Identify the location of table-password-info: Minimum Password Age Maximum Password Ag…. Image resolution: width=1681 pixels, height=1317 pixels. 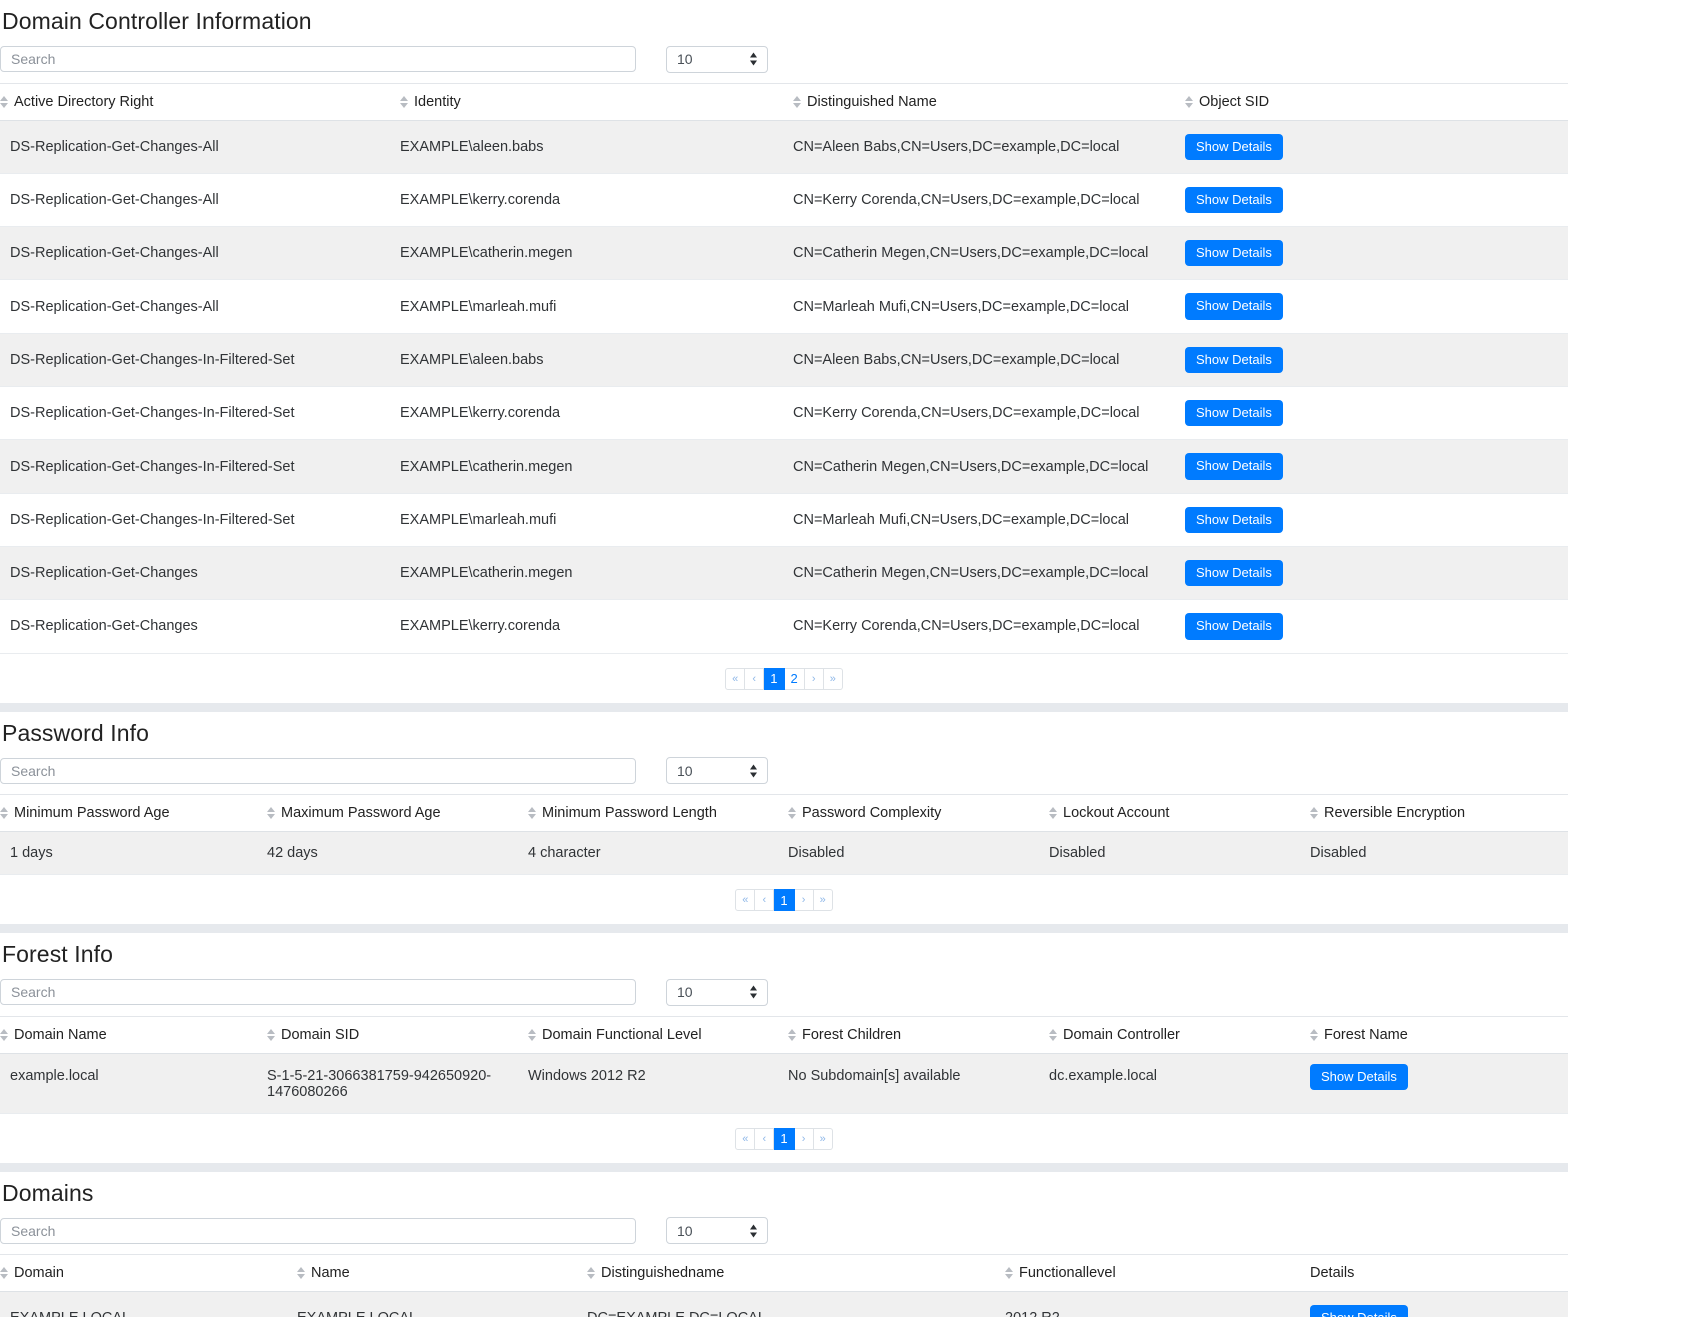
(784, 835).